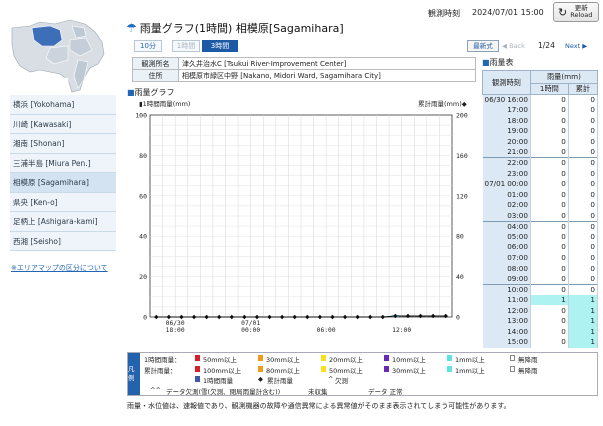 The height and width of the screenshot is (426, 603). What do you see at coordinates (155, 75) in the screenshot?
I see `station-address-key: 住所` at bounding box center [155, 75].